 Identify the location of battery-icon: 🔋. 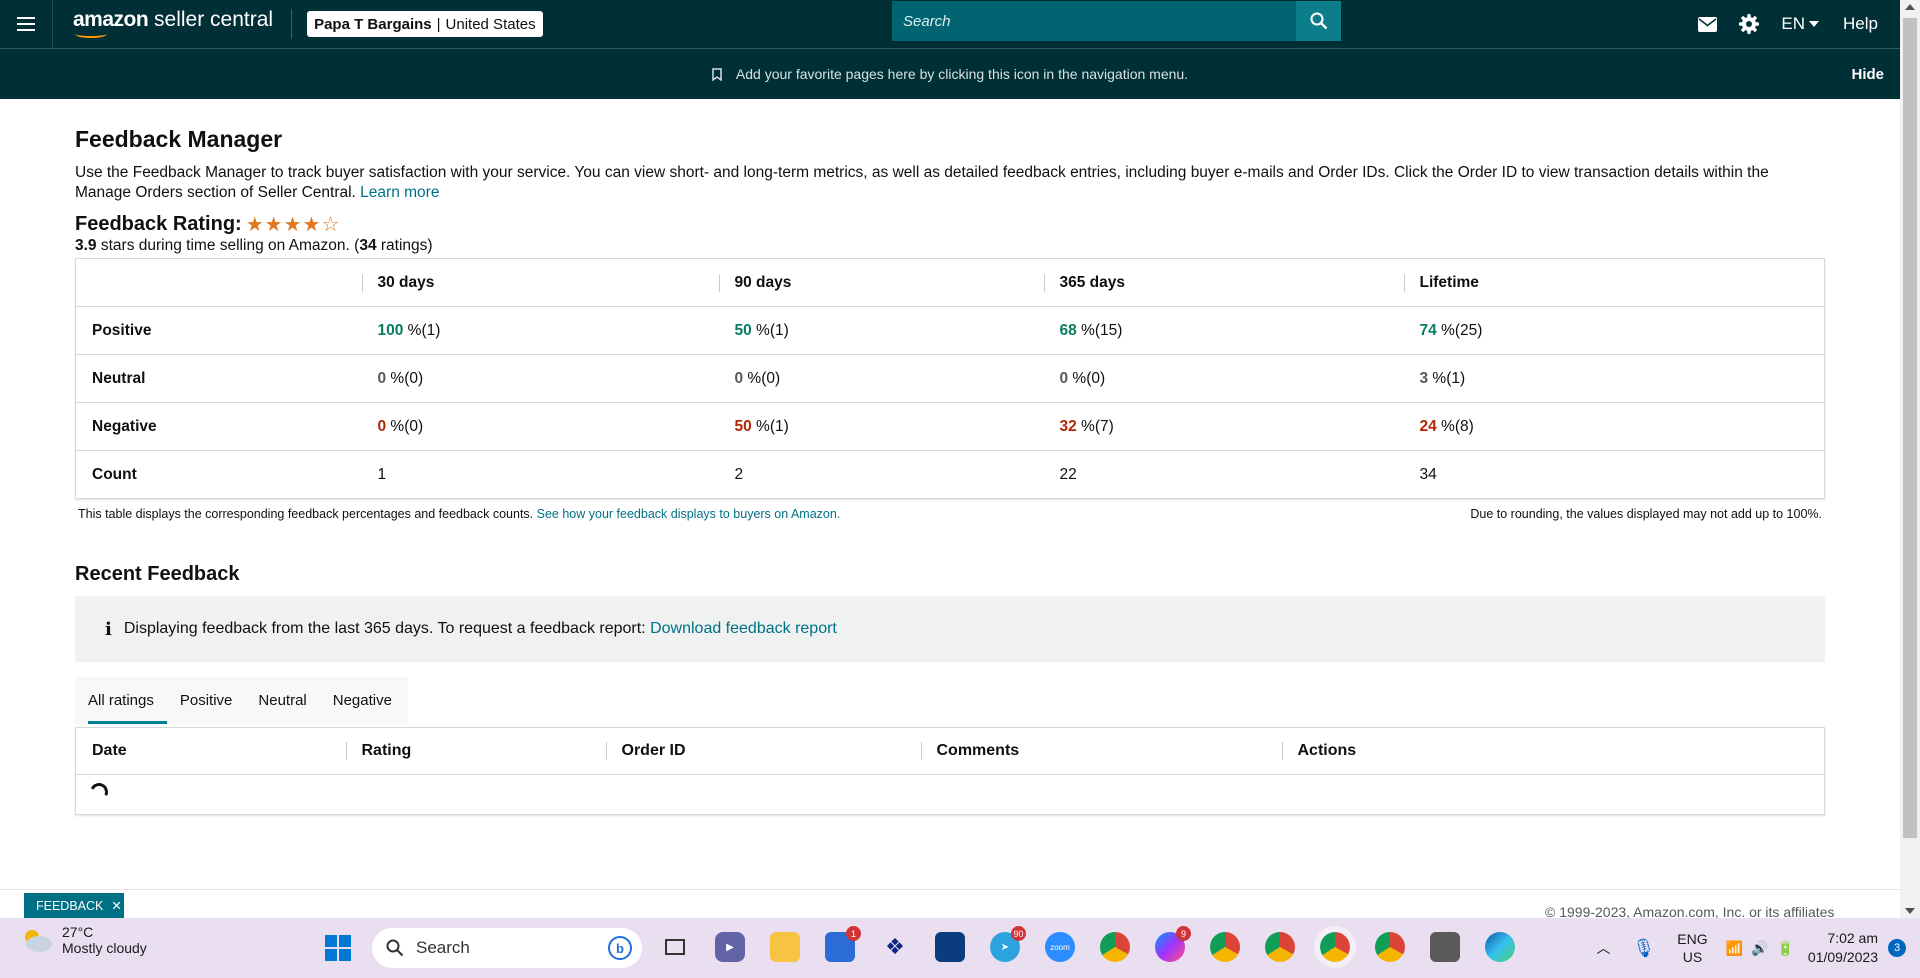
(1784, 948).